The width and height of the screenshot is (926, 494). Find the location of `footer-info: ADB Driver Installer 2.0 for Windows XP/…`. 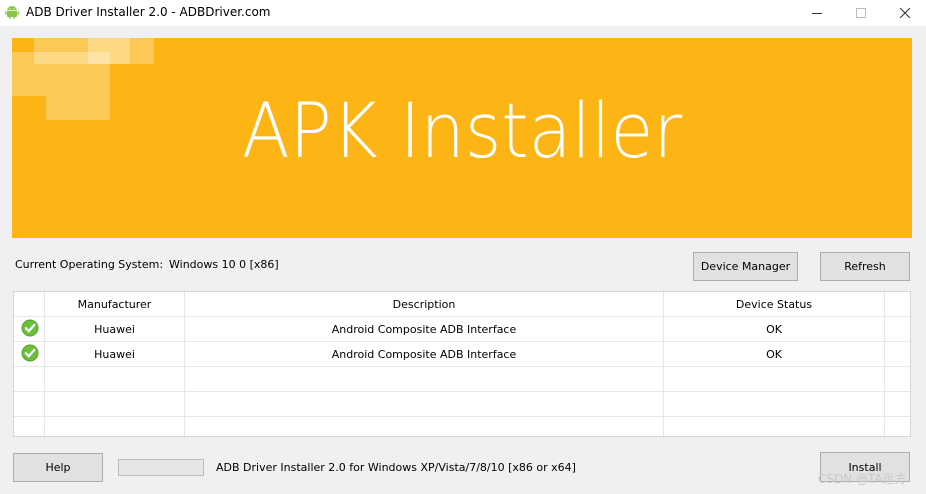

footer-info: ADB Driver Installer 2.0 for Windows XP/… is located at coordinates (396, 467).